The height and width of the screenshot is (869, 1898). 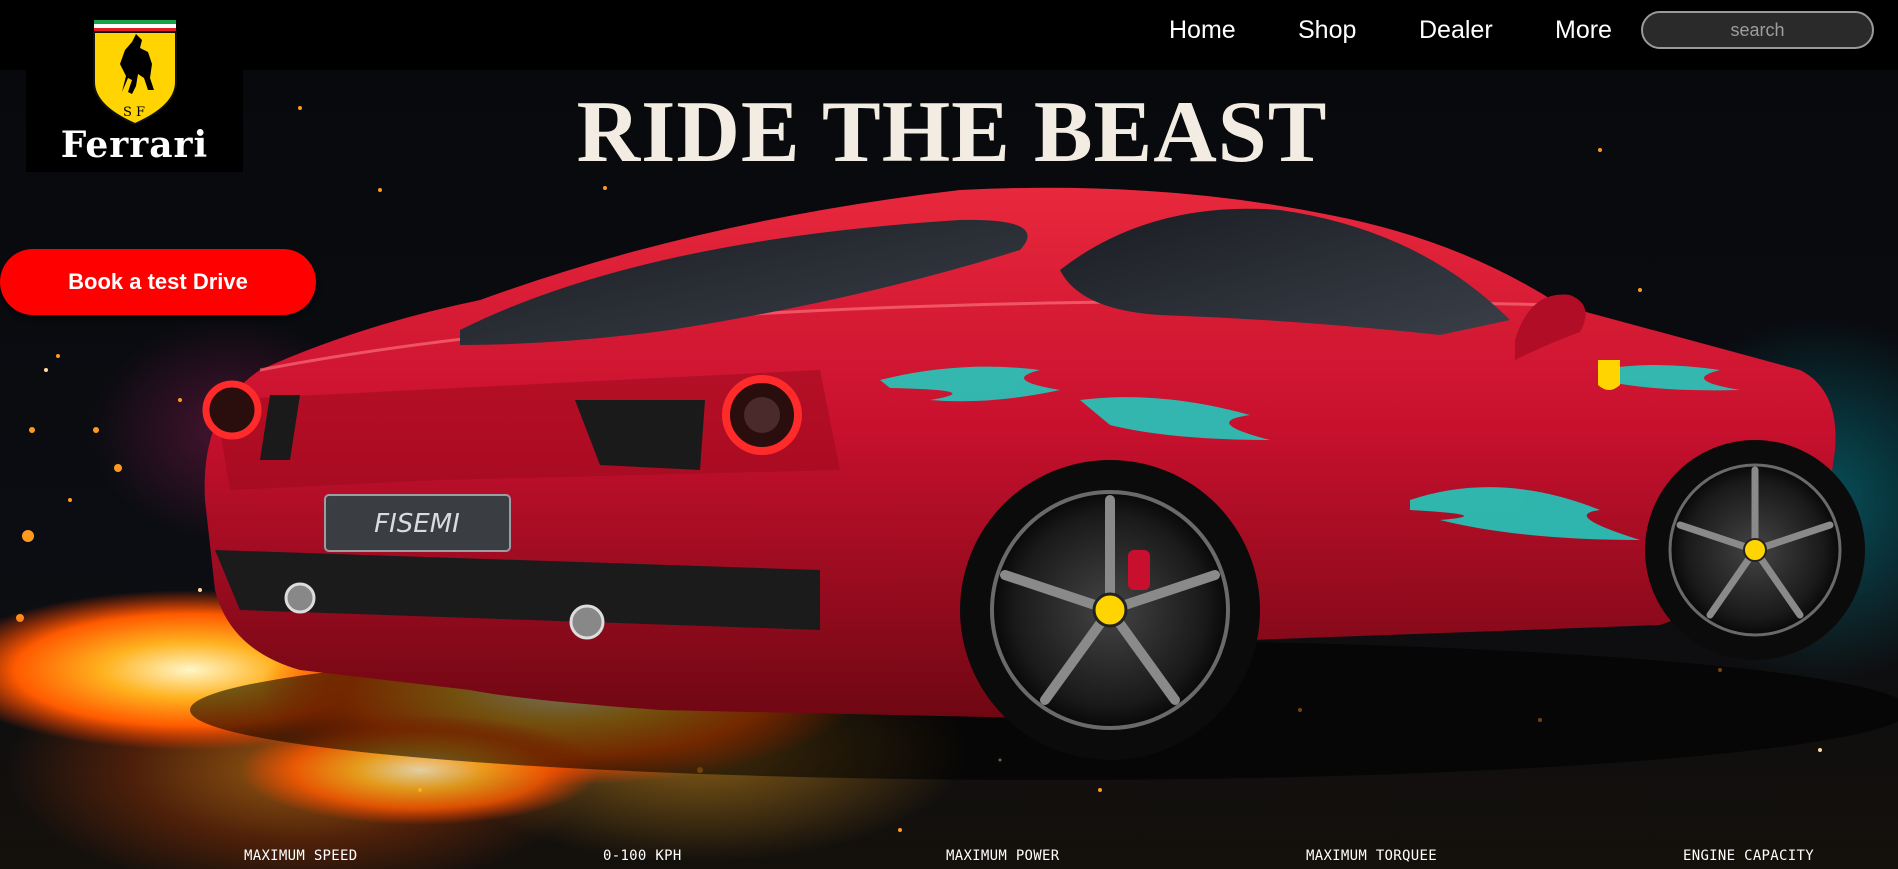 I want to click on top-nav-bar: Home Shop Dealer More, so click(x=949, y=35).